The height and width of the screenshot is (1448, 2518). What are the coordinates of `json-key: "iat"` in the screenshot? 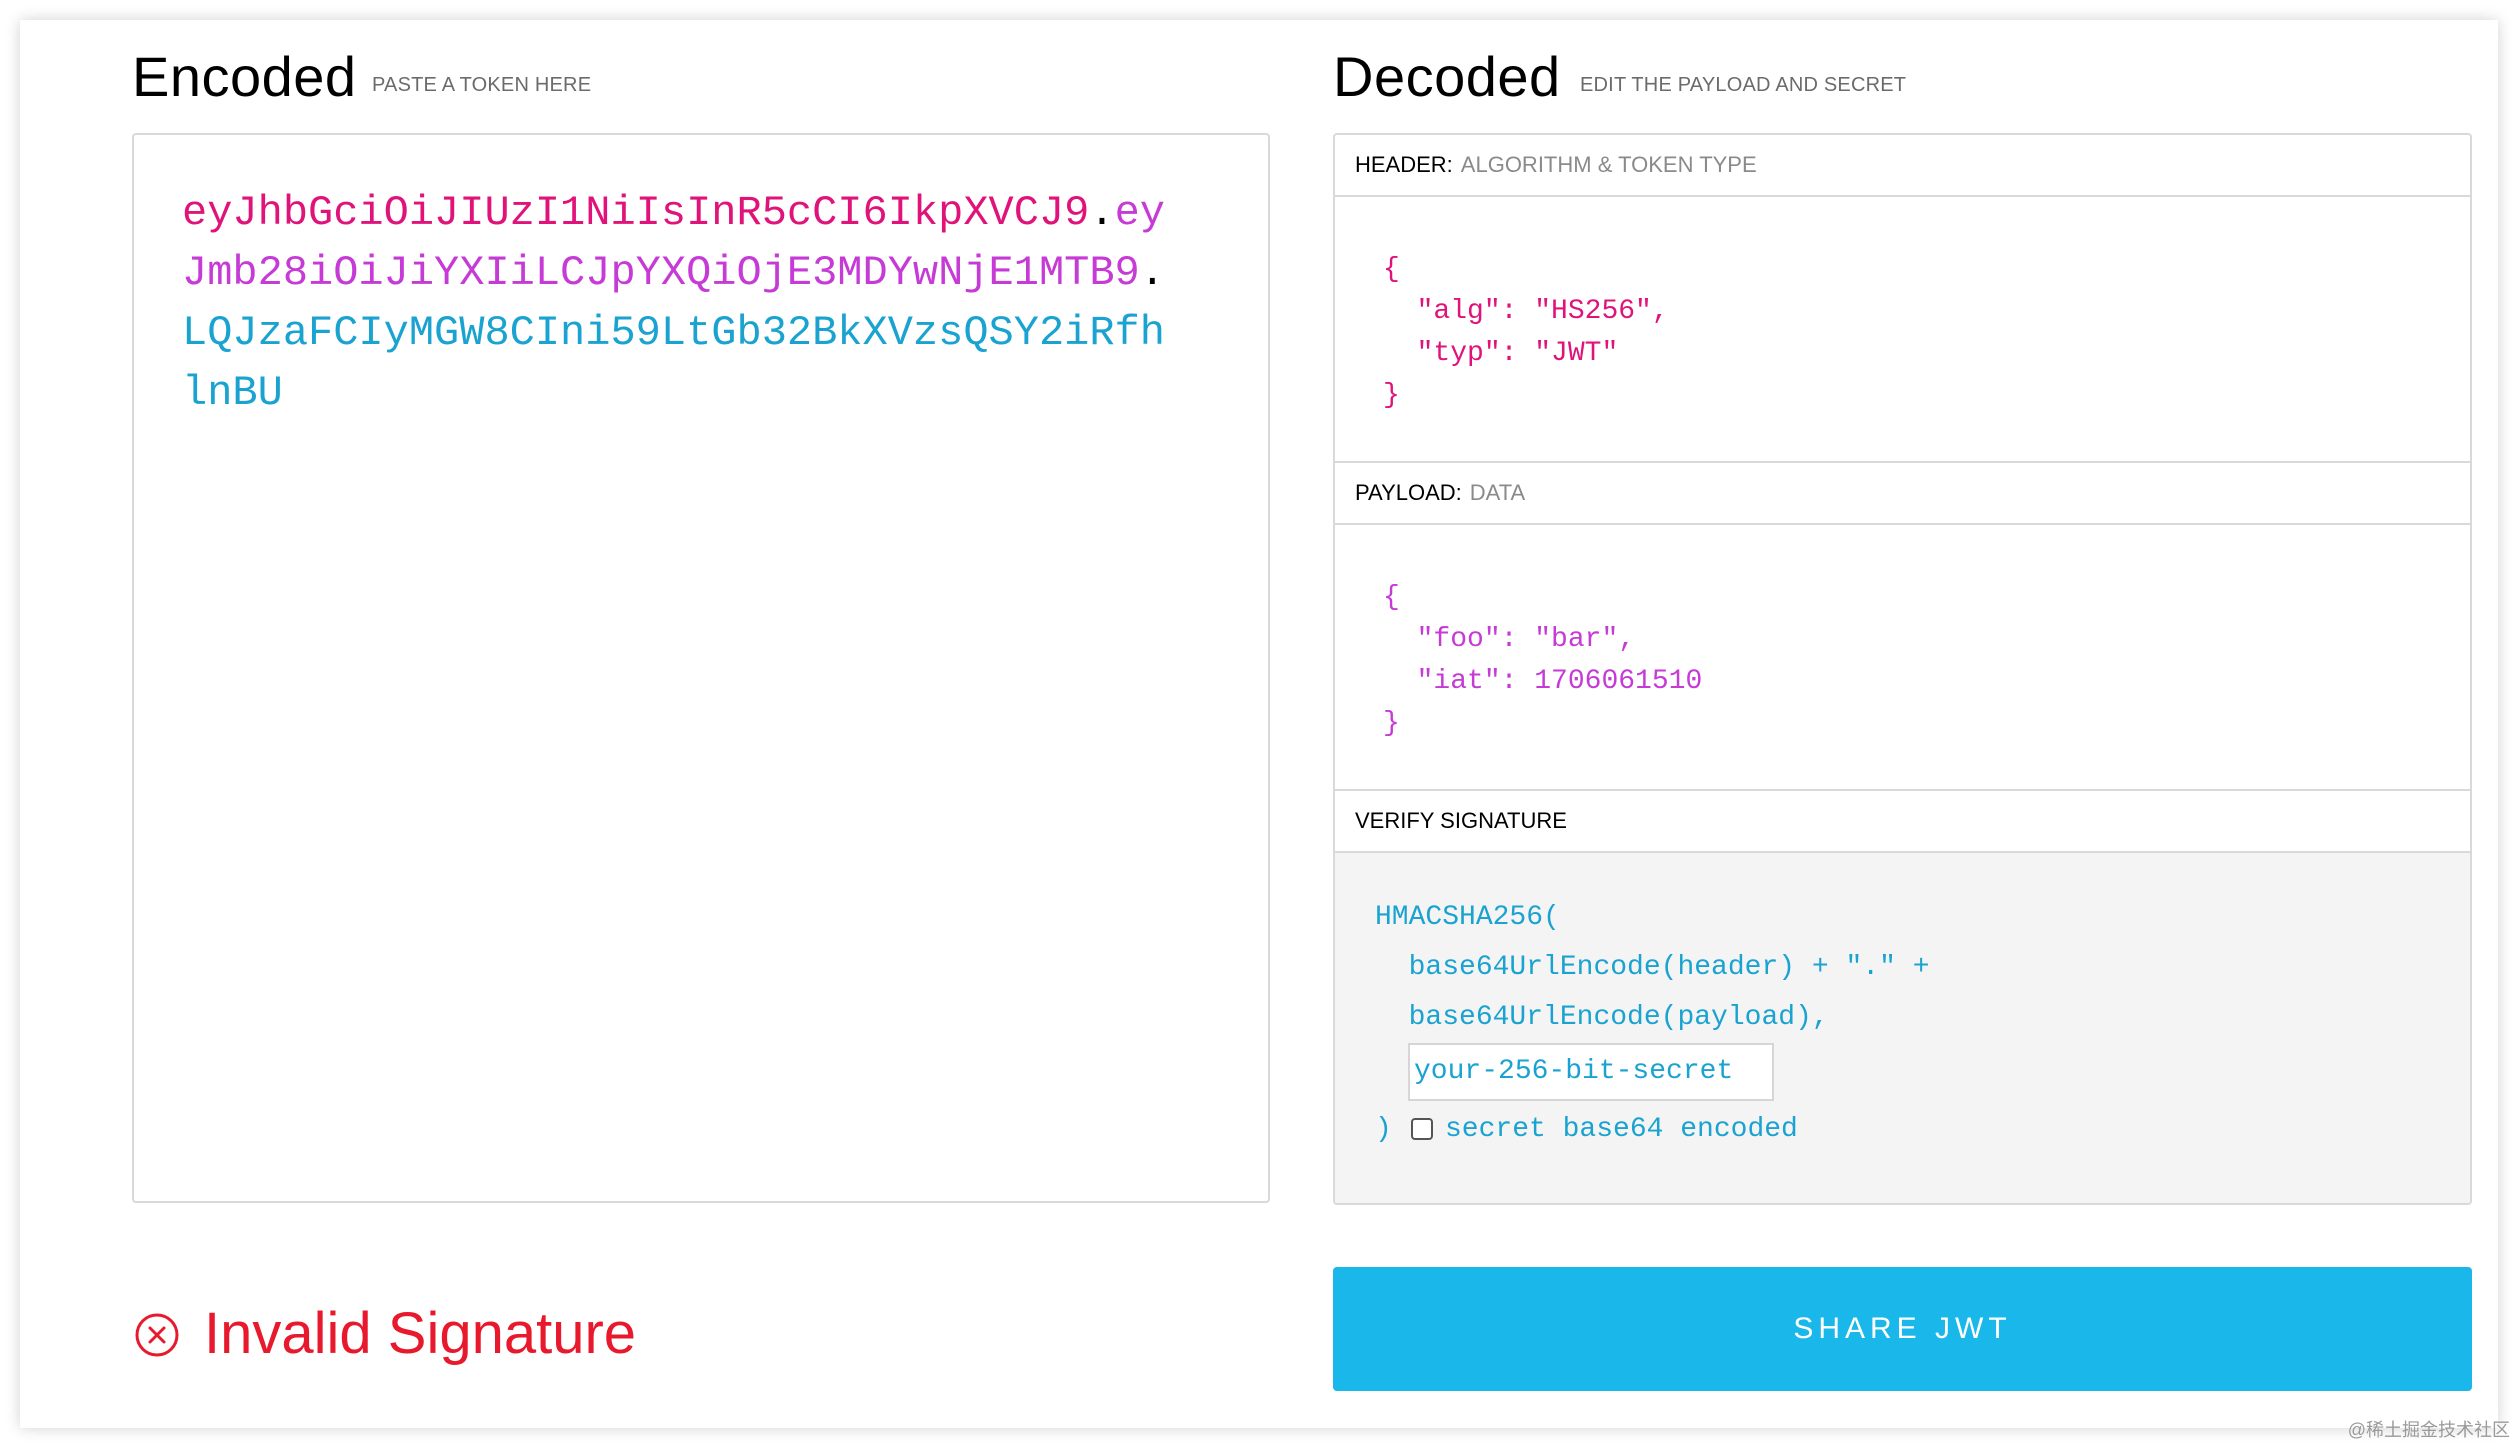 It's located at (1458, 681).